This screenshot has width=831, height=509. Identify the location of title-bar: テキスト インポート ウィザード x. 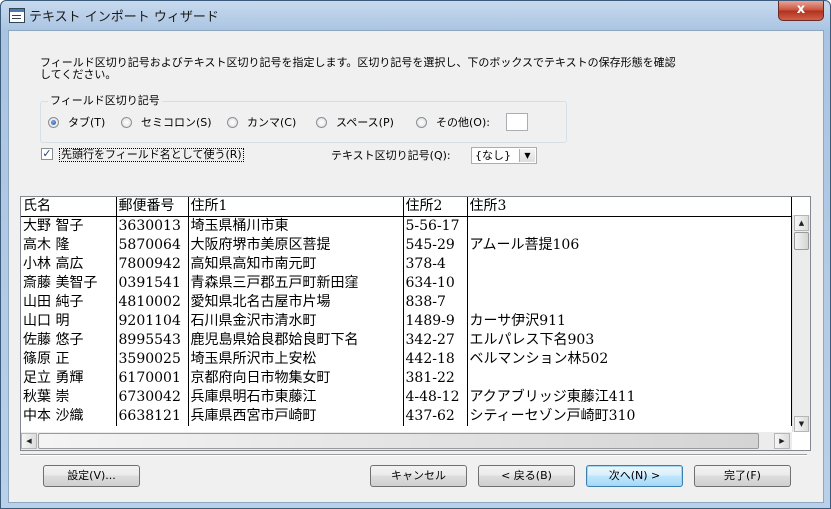
(415, 15).